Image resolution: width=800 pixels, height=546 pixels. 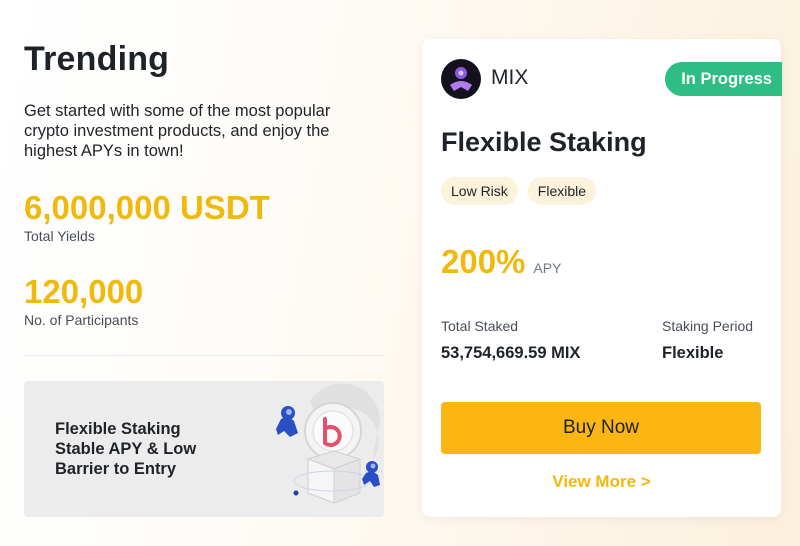 What do you see at coordinates (328, 443) in the screenshot?
I see `staking-illustration` at bounding box center [328, 443].